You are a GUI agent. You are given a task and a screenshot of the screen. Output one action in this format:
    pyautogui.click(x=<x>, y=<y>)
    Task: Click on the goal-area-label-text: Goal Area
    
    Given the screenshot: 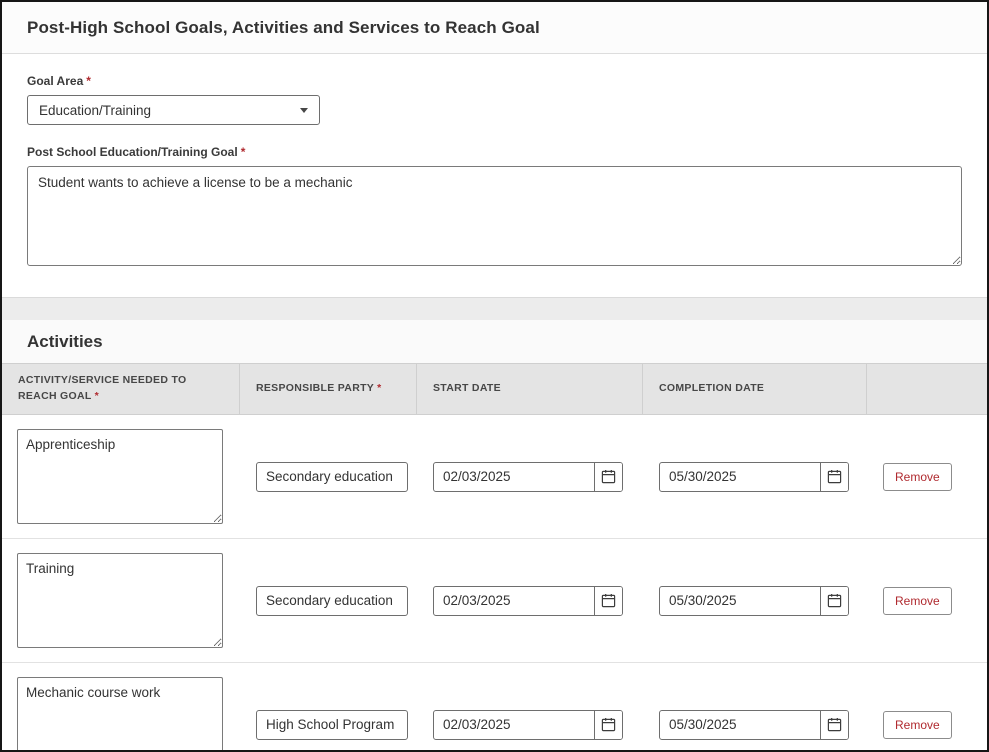 What is the action you would take?
    pyautogui.click(x=55, y=81)
    